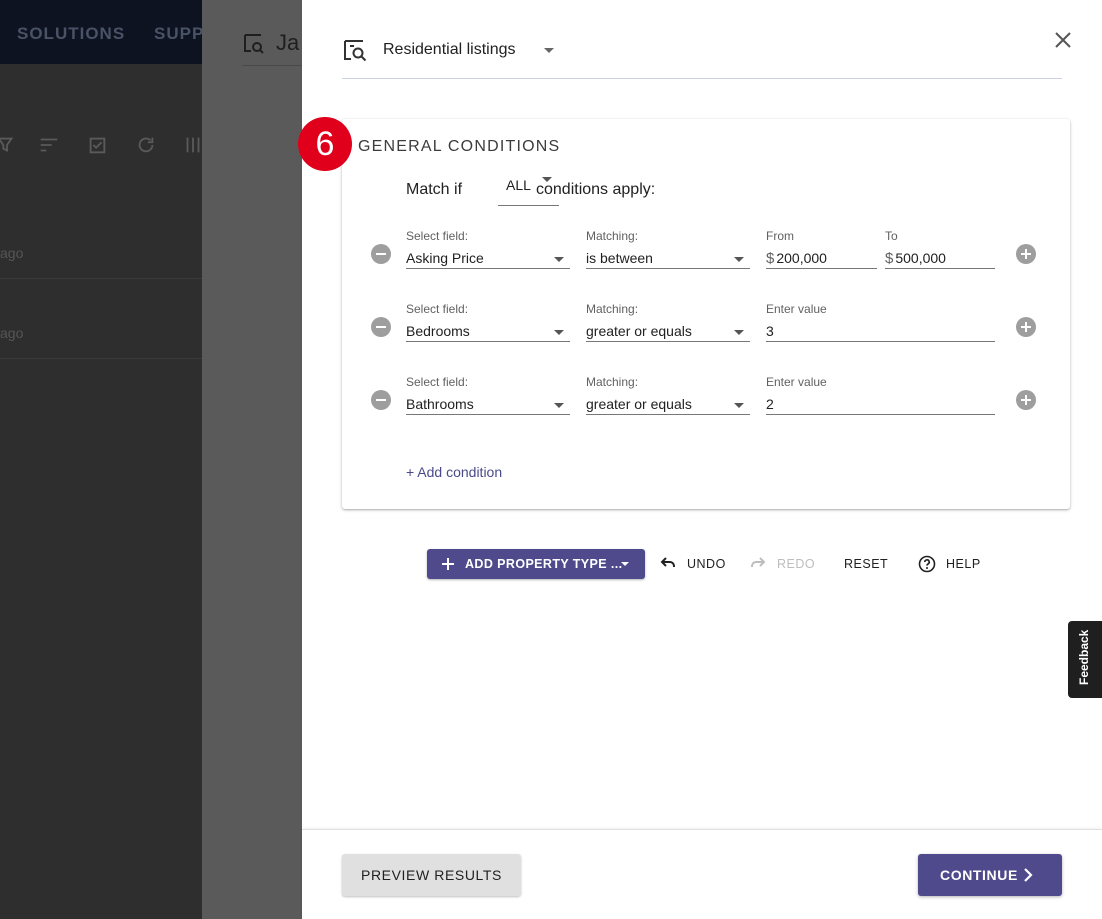 Image resolution: width=1102 pixels, height=919 pixels. Describe the element at coordinates (448, 564) in the screenshot. I see `plus-icon` at that location.